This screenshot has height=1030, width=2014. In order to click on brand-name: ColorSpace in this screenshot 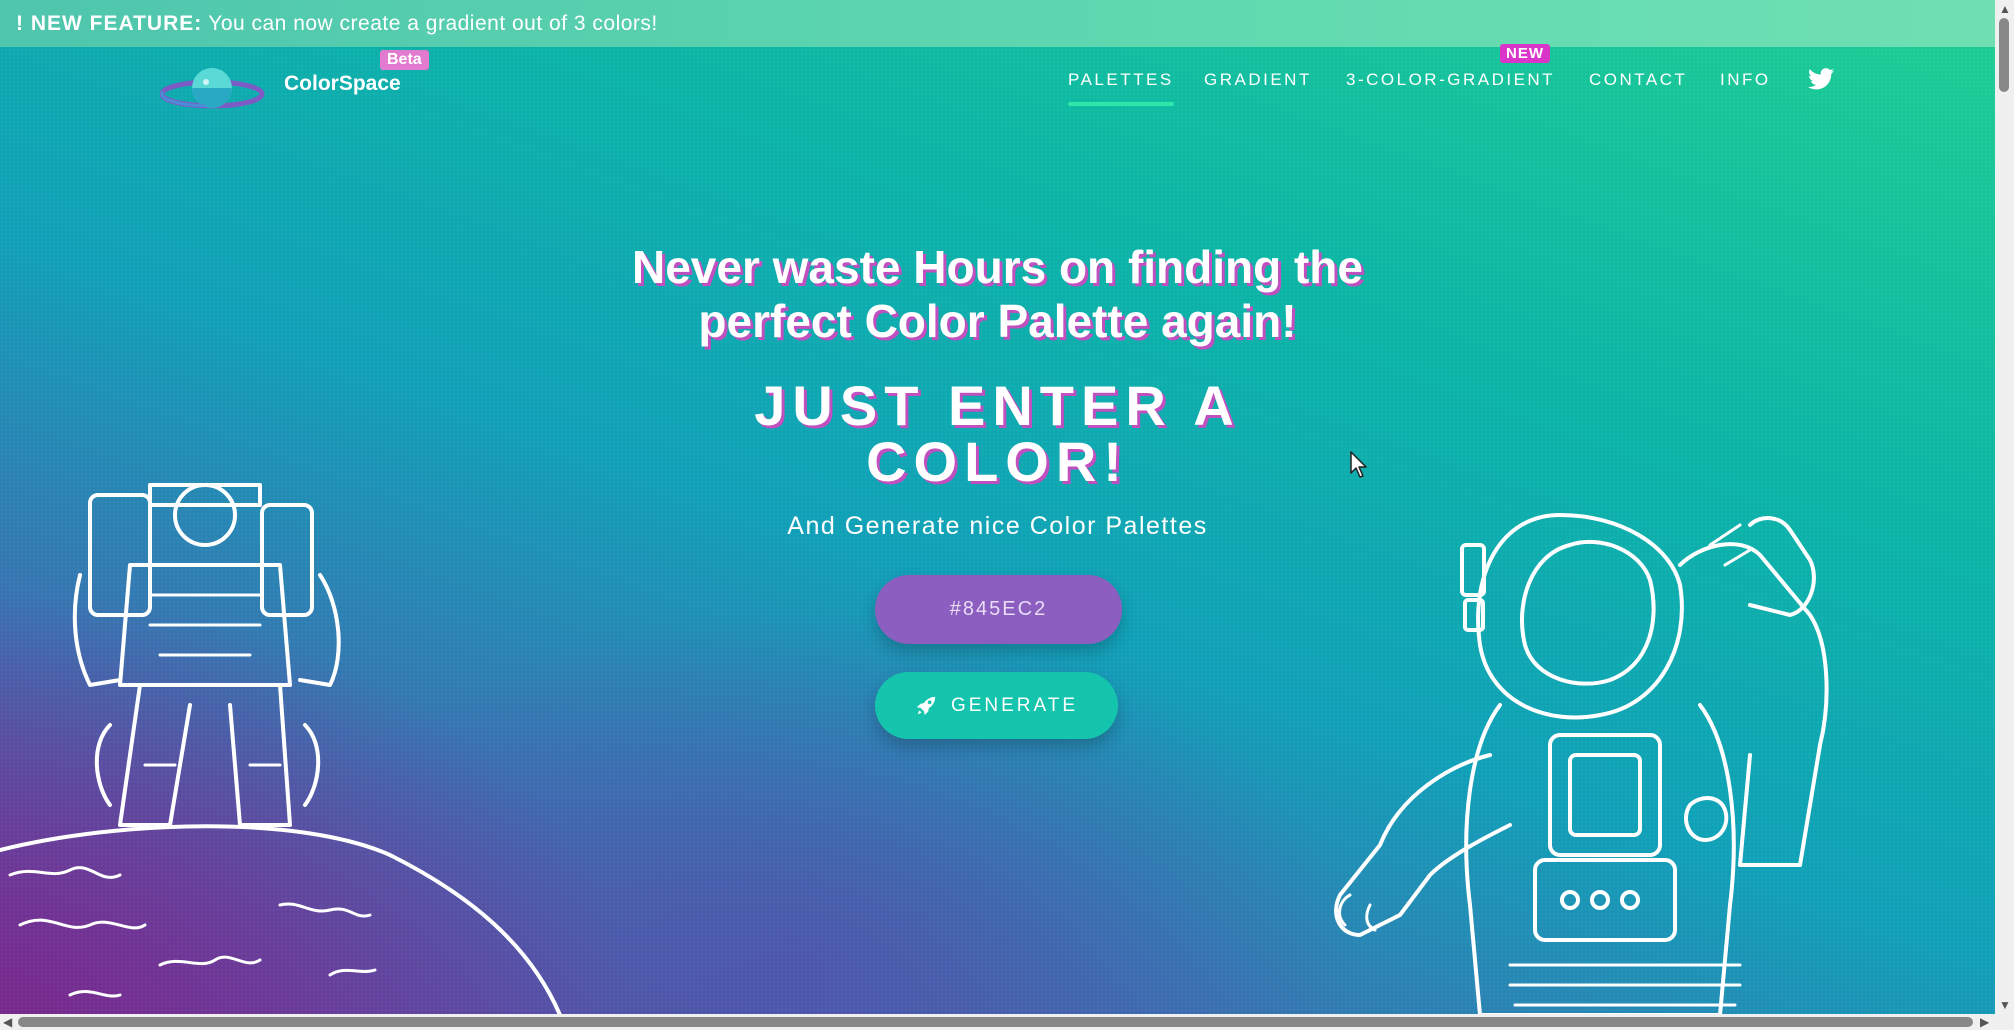, I will do `click(342, 83)`.